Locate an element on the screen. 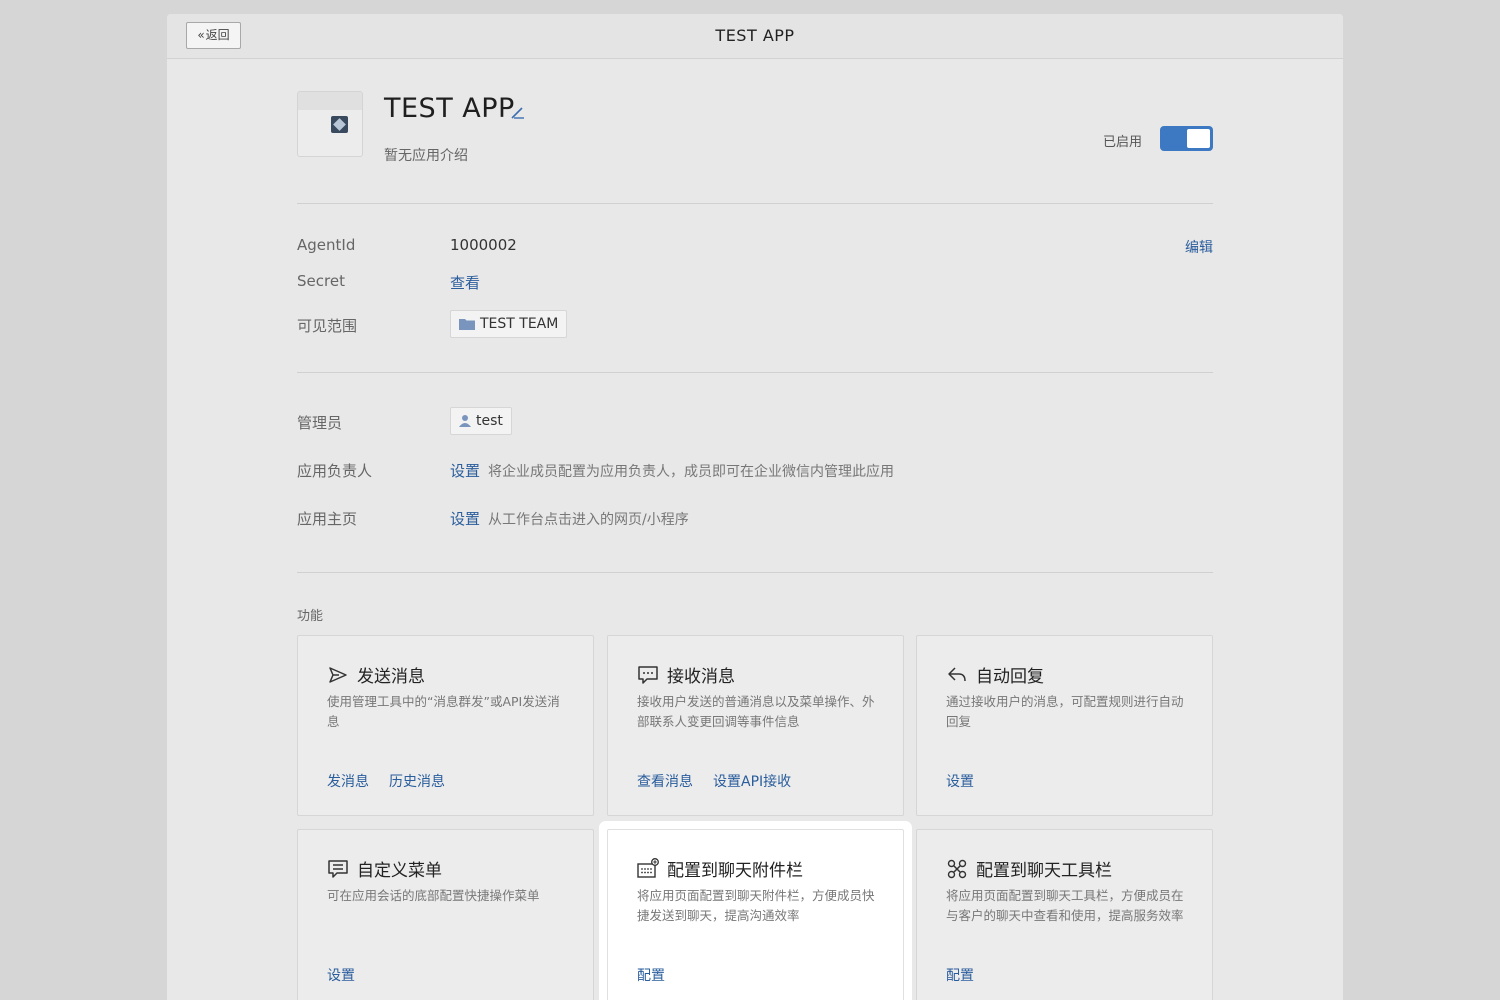 This screenshot has width=1500, height=1000. app-icon is located at coordinates (330, 124).